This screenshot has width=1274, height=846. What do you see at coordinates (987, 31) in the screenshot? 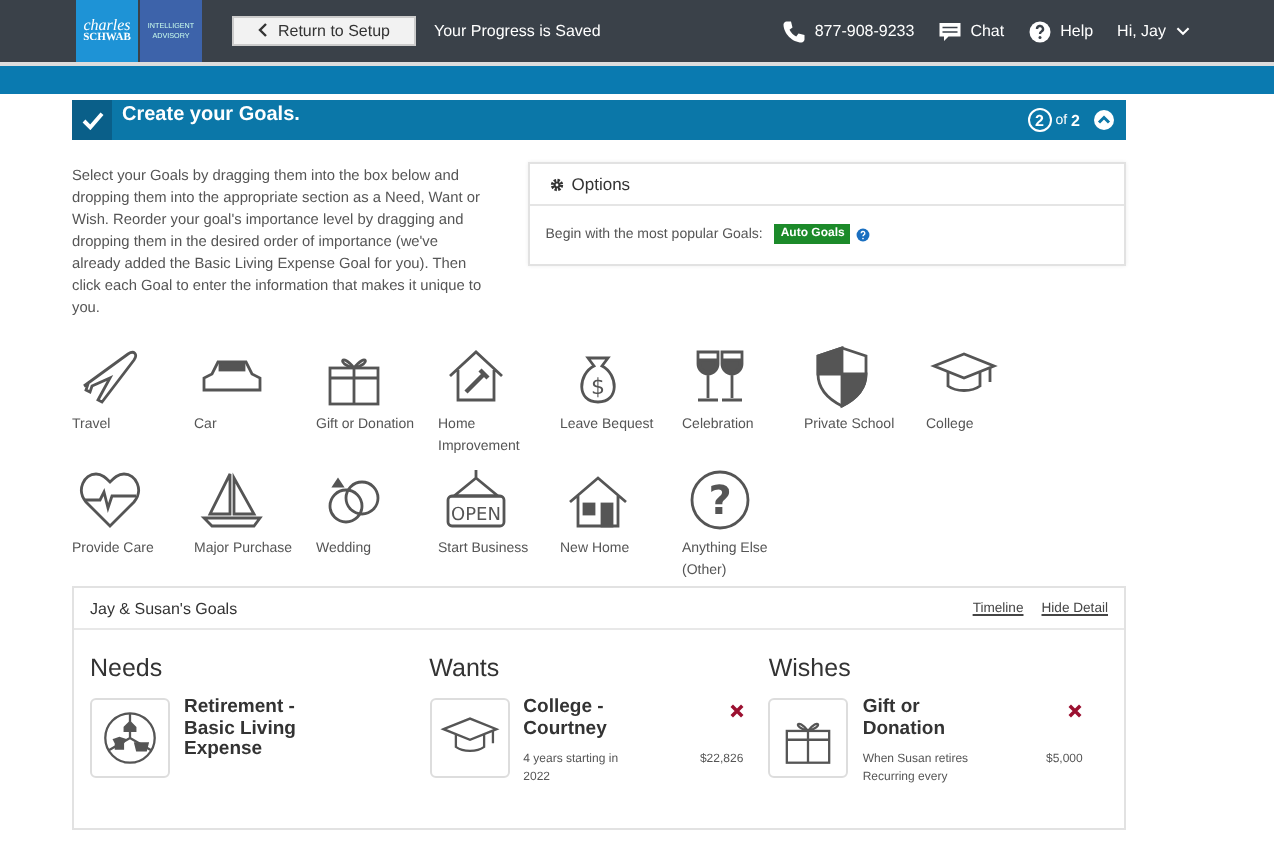
I see `chat-link: Chat` at bounding box center [987, 31].